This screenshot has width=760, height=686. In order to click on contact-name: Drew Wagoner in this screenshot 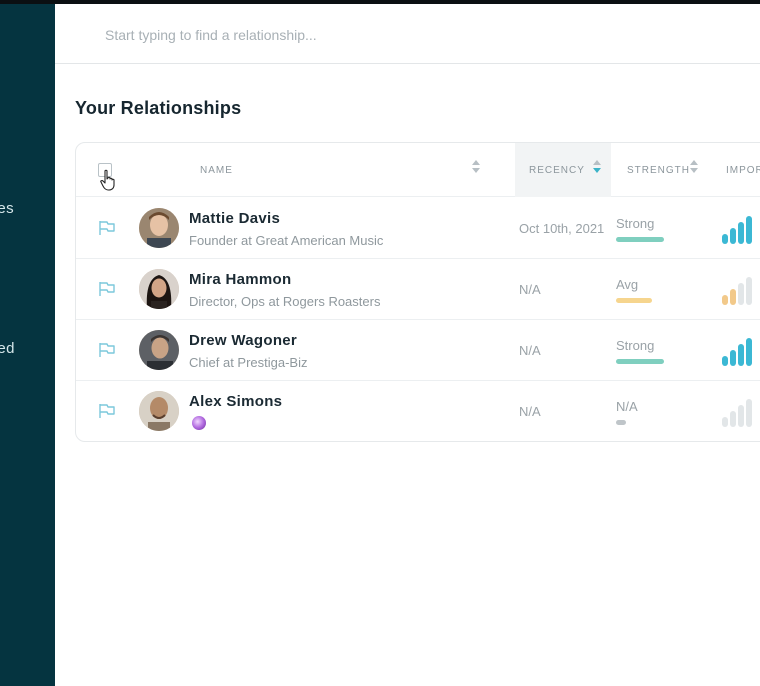, I will do `click(243, 340)`.